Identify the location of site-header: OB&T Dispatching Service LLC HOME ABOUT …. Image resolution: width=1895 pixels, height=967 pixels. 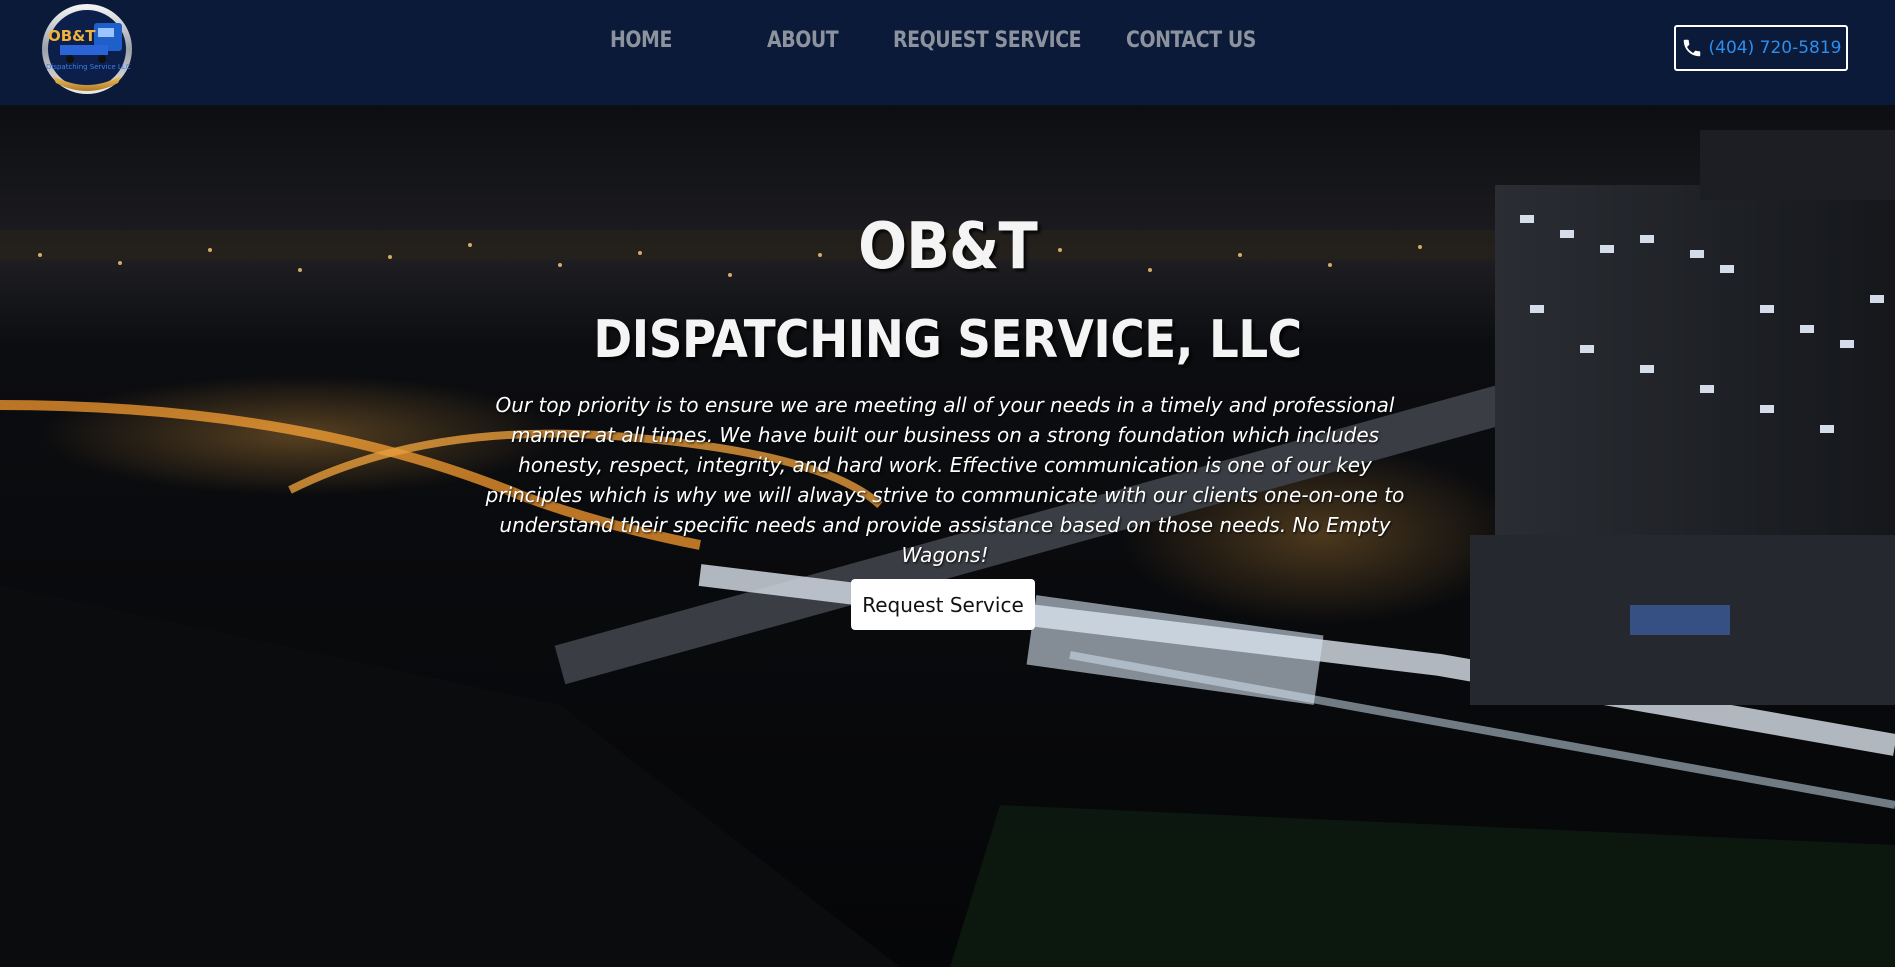
(947, 52).